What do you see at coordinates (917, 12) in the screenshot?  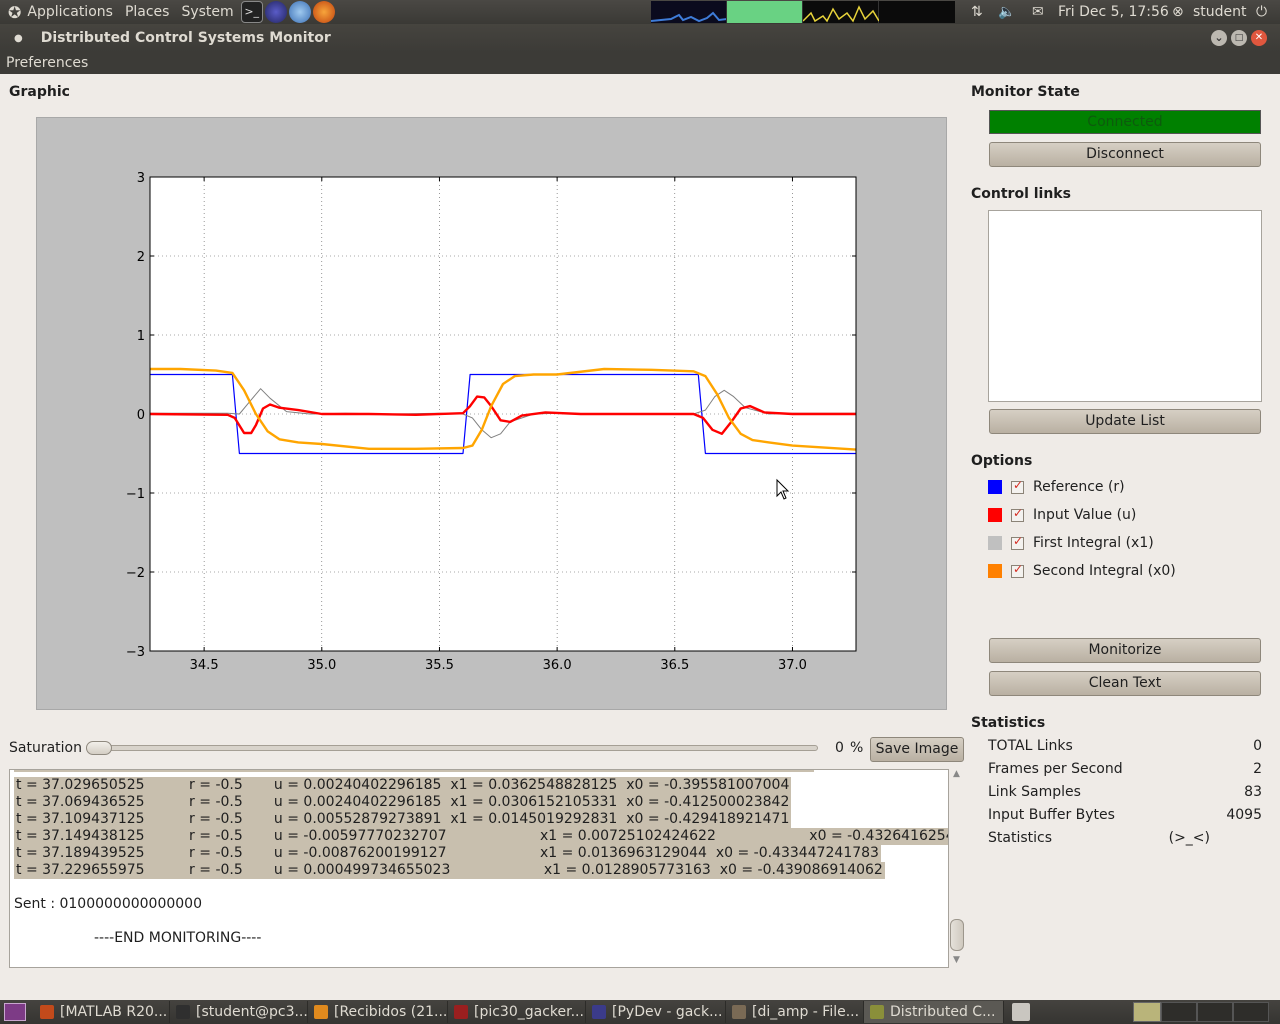 I see `disk-graph` at bounding box center [917, 12].